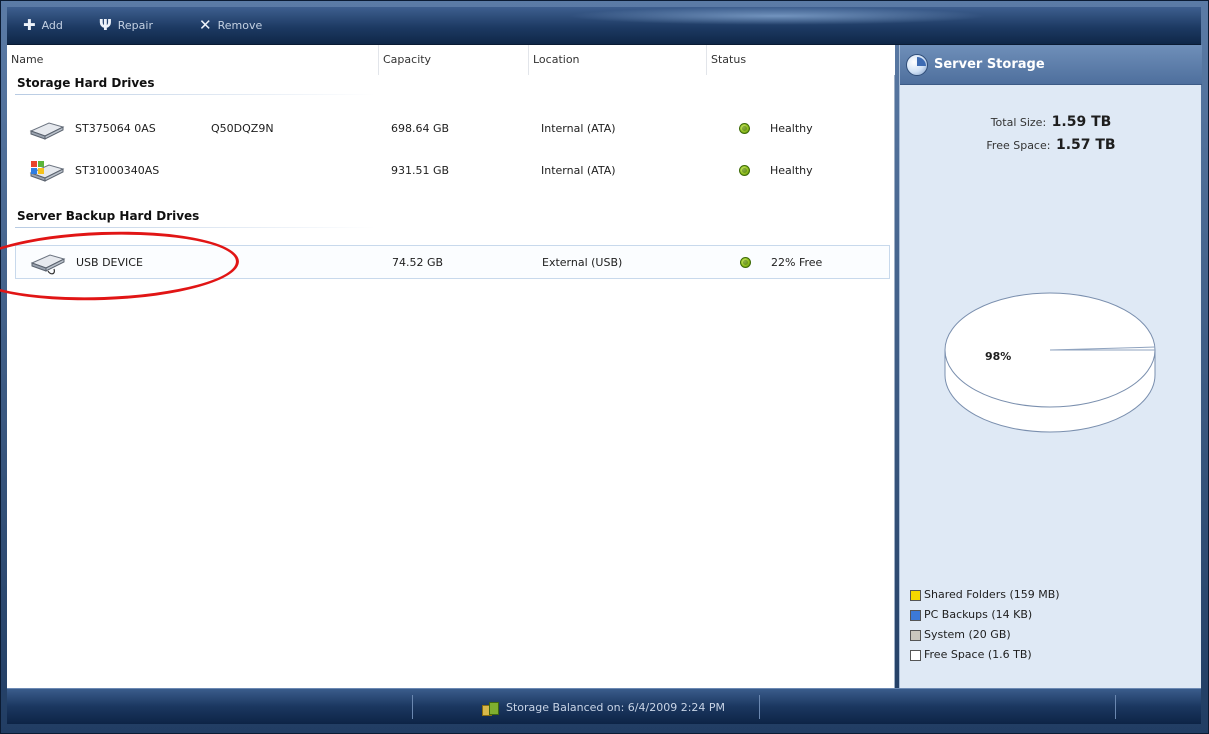 Image resolution: width=1209 pixels, height=734 pixels. Describe the element at coordinates (193, 60) in the screenshot. I see `column-header-name: Name` at that location.